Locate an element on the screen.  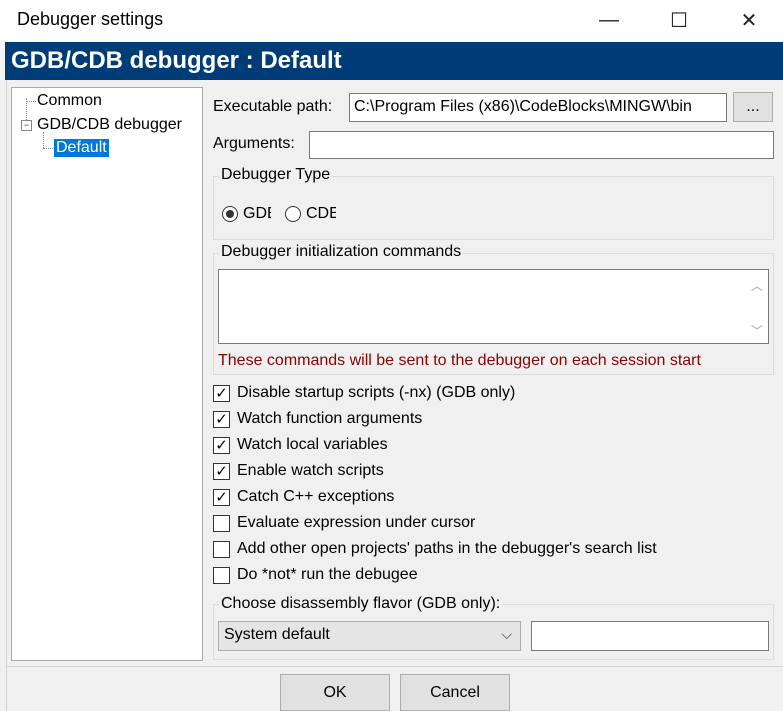
option-checkbox: ✓ Watch local variables is located at coordinates (300, 445).